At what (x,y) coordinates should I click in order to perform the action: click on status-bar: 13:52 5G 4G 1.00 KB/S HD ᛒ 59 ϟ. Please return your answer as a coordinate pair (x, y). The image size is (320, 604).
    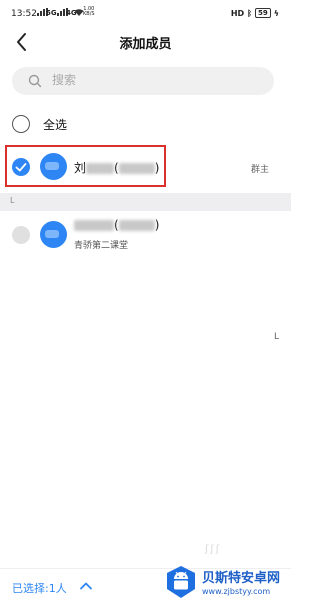
    Looking at the image, I should click on (145, 14).